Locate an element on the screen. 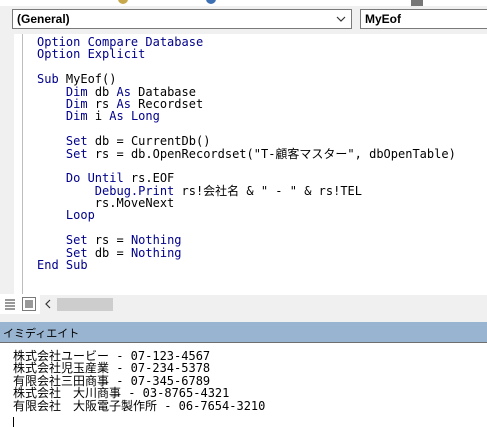  margin-indicator-bar is located at coordinates (7, 164).